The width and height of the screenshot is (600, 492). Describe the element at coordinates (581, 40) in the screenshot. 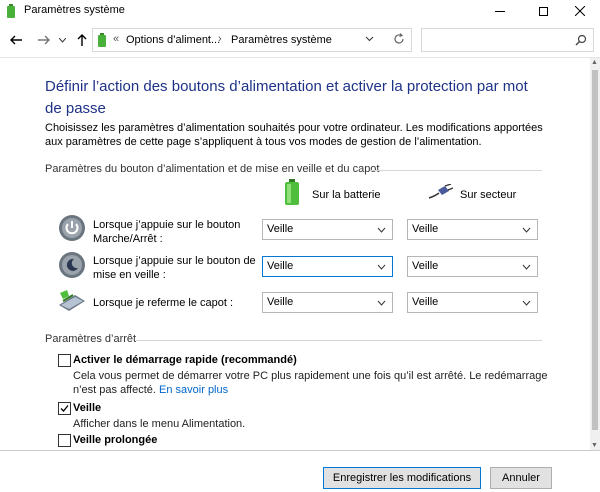

I see `search-icon` at that location.